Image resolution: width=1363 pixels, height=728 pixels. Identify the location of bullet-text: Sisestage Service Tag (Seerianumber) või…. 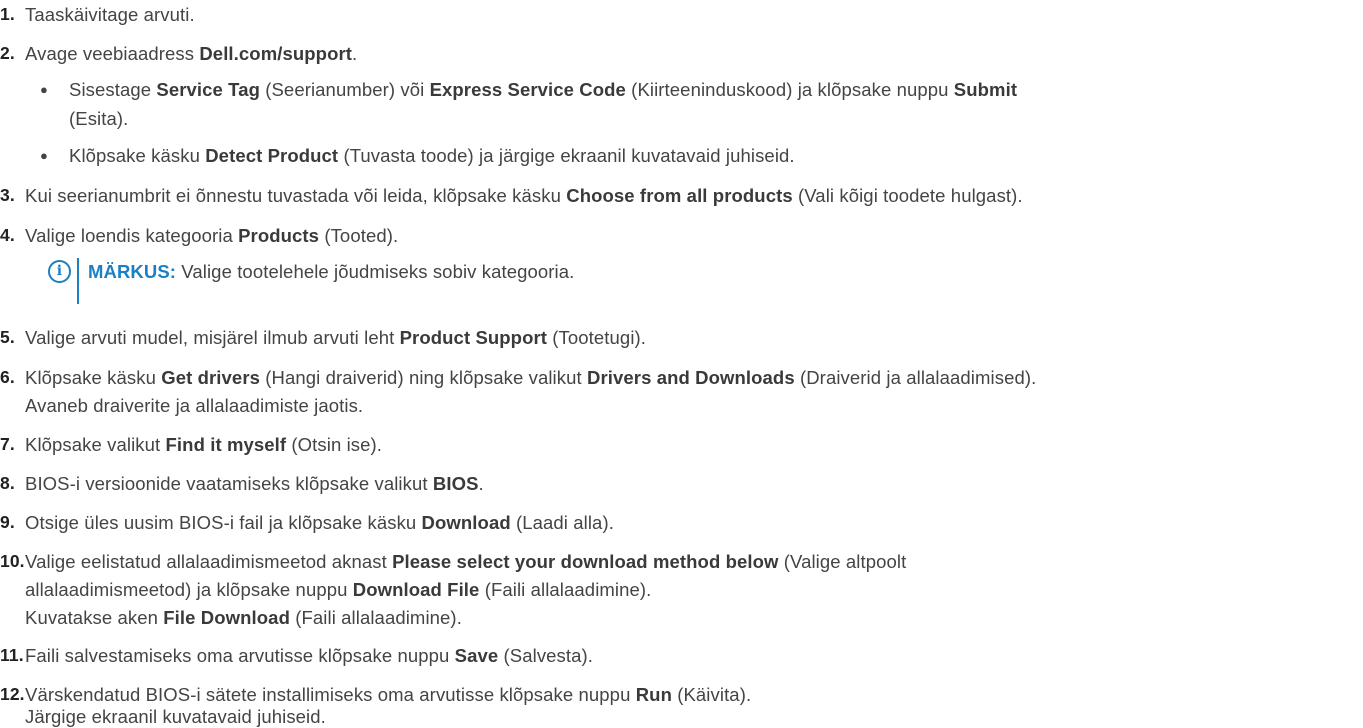
(543, 89).